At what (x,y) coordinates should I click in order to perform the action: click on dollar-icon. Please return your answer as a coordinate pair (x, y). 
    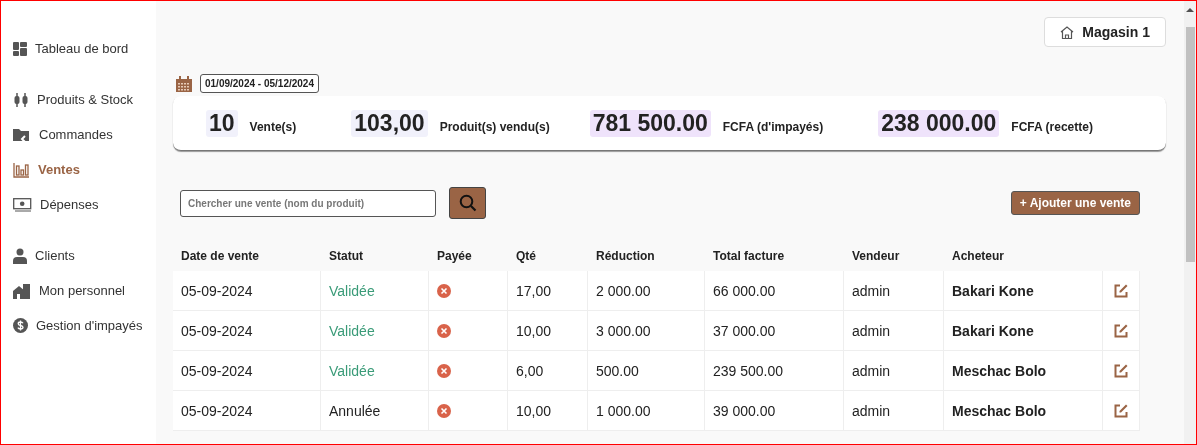
    Looking at the image, I should click on (20, 325).